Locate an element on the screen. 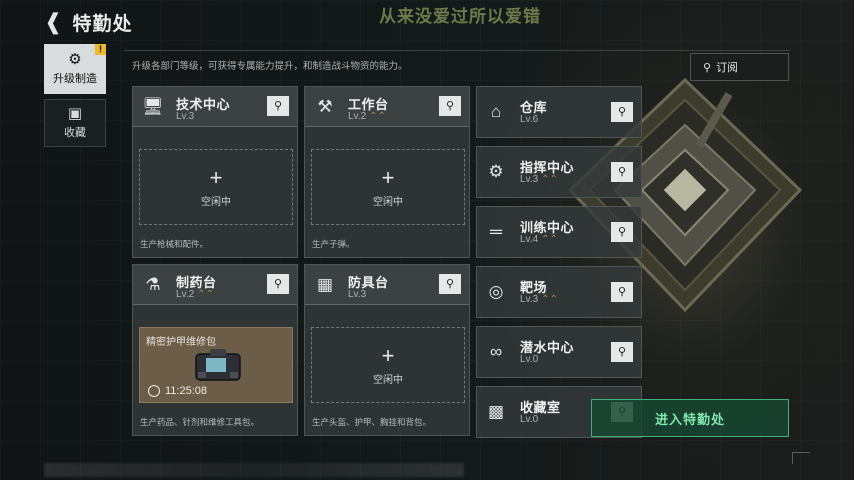 The height and width of the screenshot is (480, 854). facility-item-diving-center: ∞ 潜水中心 Lv.0 ⚲ is located at coordinates (559, 352).